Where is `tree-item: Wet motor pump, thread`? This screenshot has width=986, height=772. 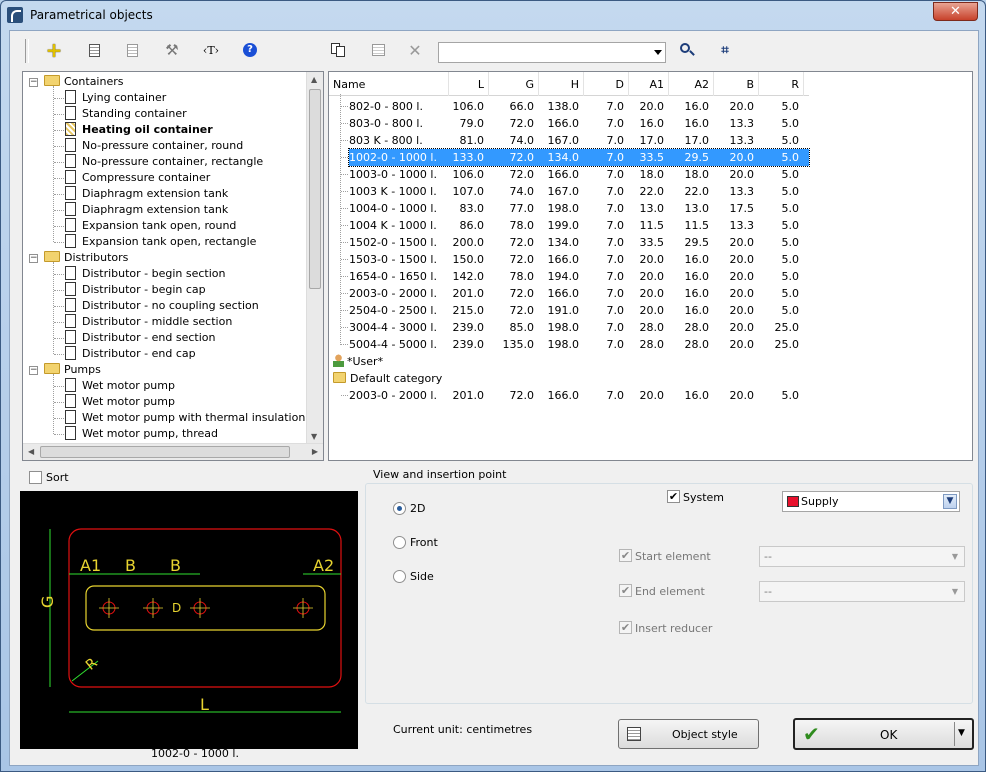
tree-item: Wet motor pump, thread is located at coordinates (141, 434).